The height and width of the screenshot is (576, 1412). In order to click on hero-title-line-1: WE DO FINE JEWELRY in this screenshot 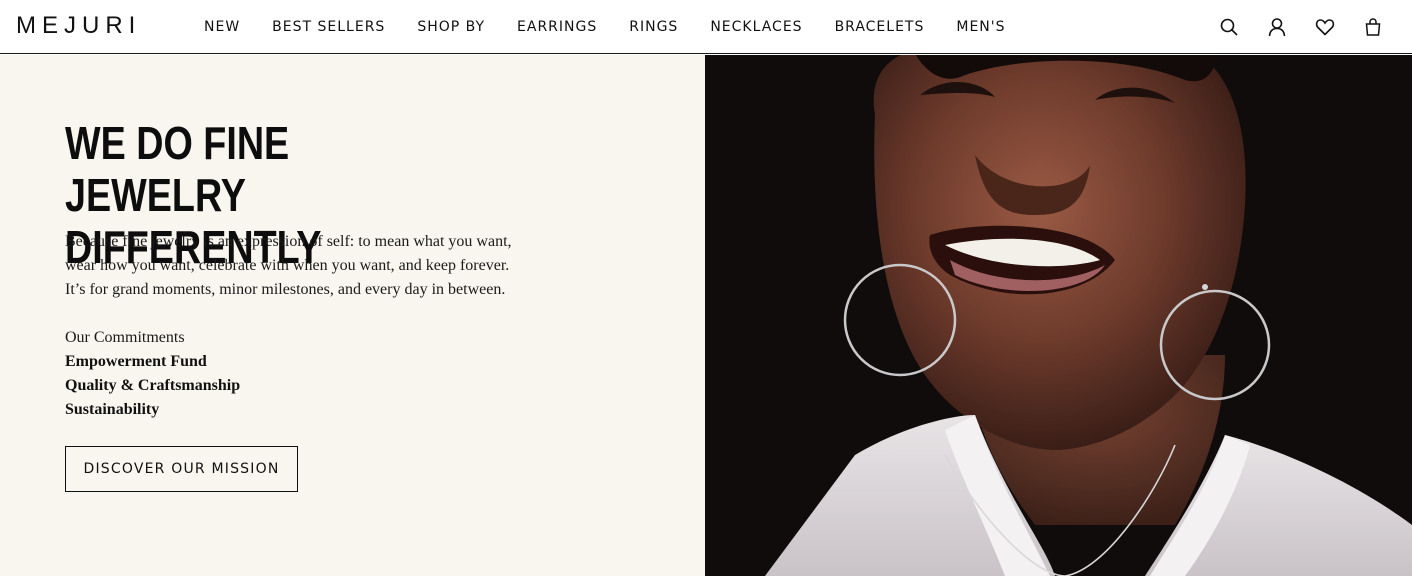, I will do `click(177, 169)`.